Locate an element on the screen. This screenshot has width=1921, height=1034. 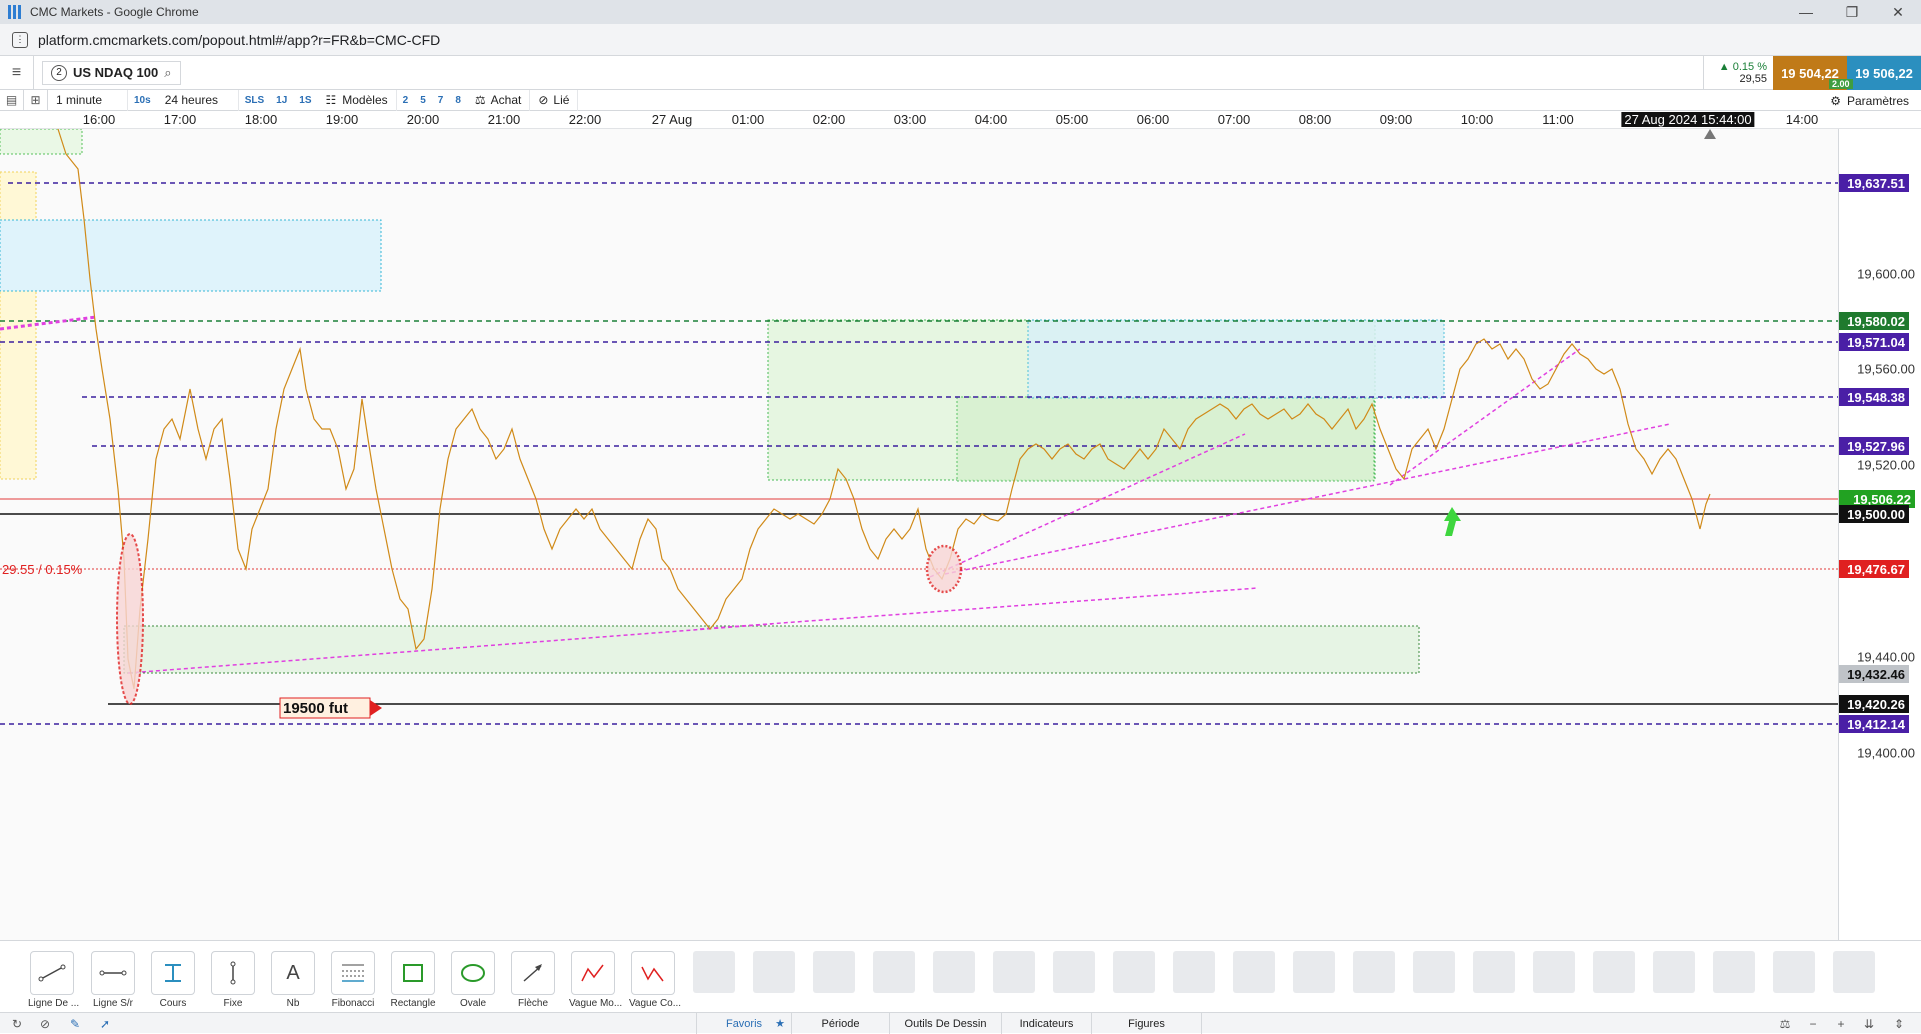
buy-button: 19 506,22 is located at coordinates (1884, 73).